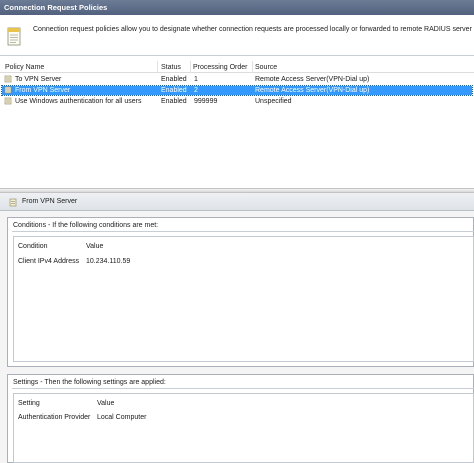 Image resolution: width=474 pixels, height=463 pixels. I want to click on policy-source: Unspecified, so click(273, 101).